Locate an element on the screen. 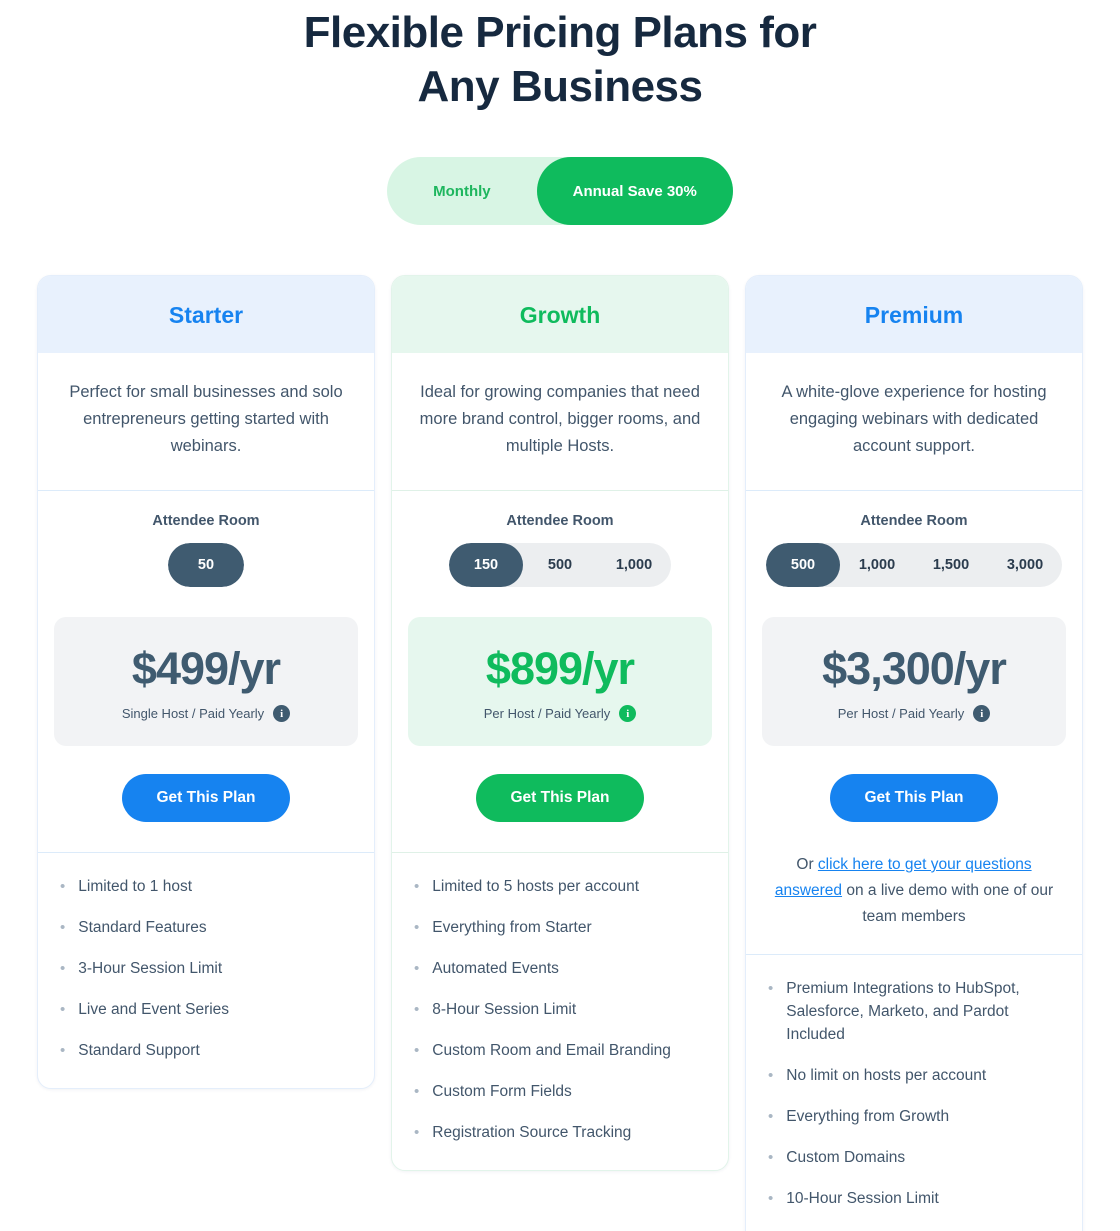  feature-text: 8-Hour Session Limit is located at coordinates (504, 1009).